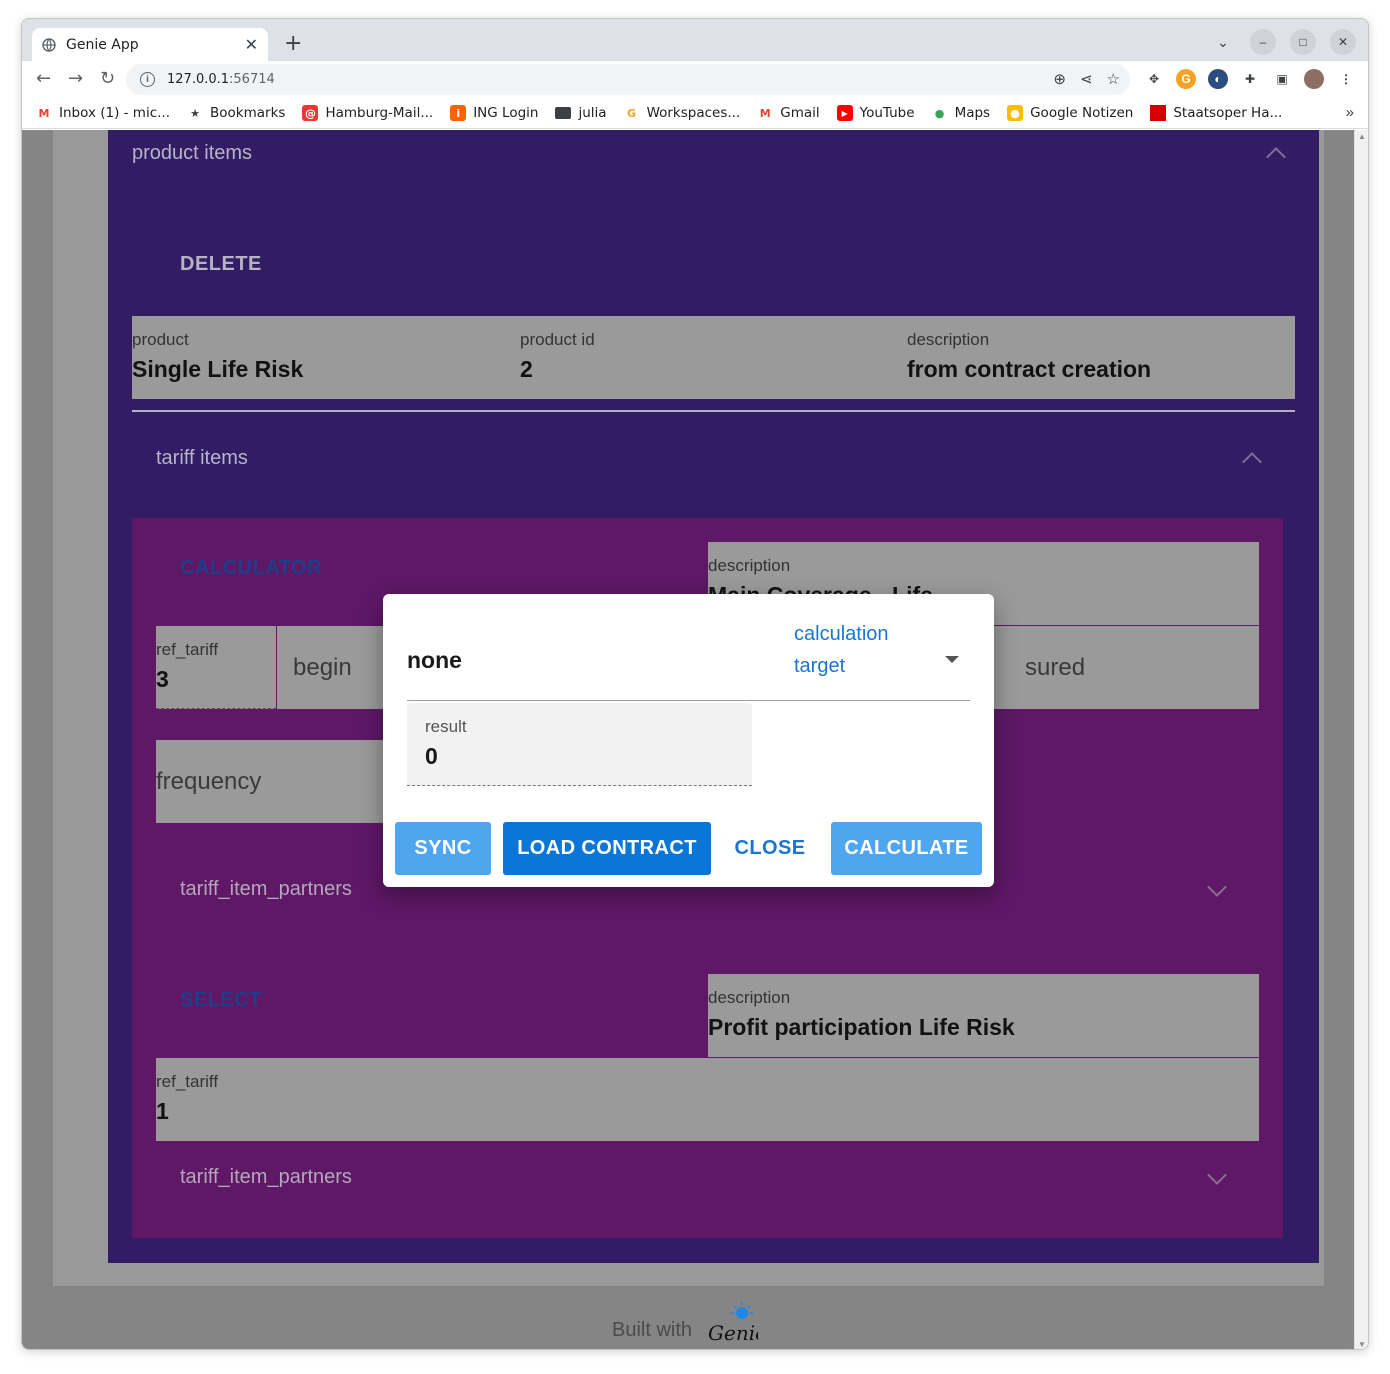 This screenshot has height=1374, width=1390. I want to click on scrollbar: ▲ ▼, so click(1361, 739).